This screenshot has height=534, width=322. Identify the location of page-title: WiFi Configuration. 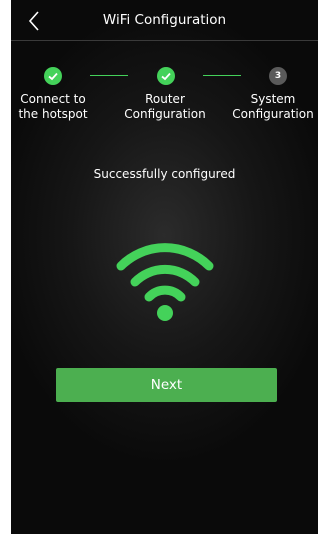
(164, 20).